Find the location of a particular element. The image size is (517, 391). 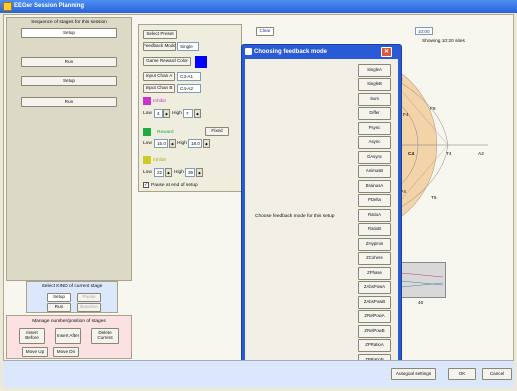

inhibit2-color-swatch is located at coordinates (147, 160).